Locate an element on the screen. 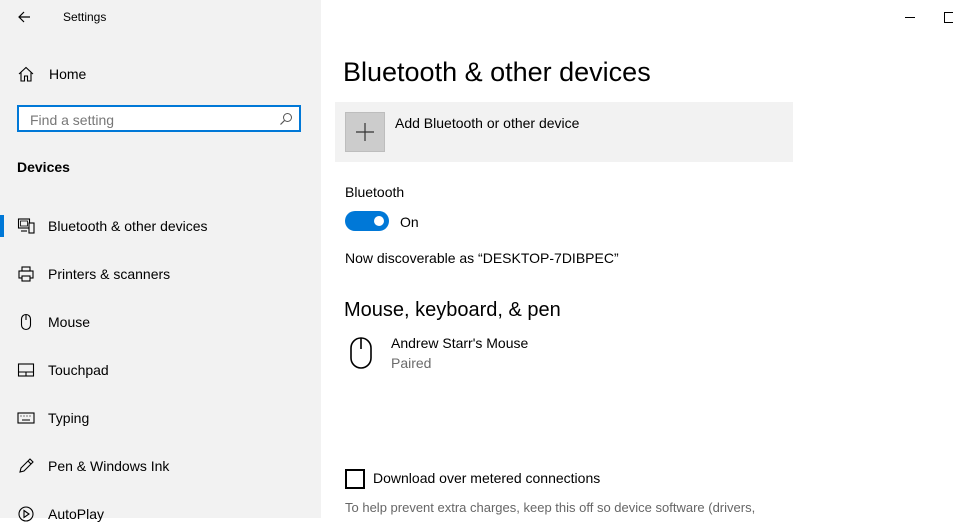 The width and height of the screenshot is (953, 529). bluetooth-toggle-state: On is located at coordinates (409, 222).